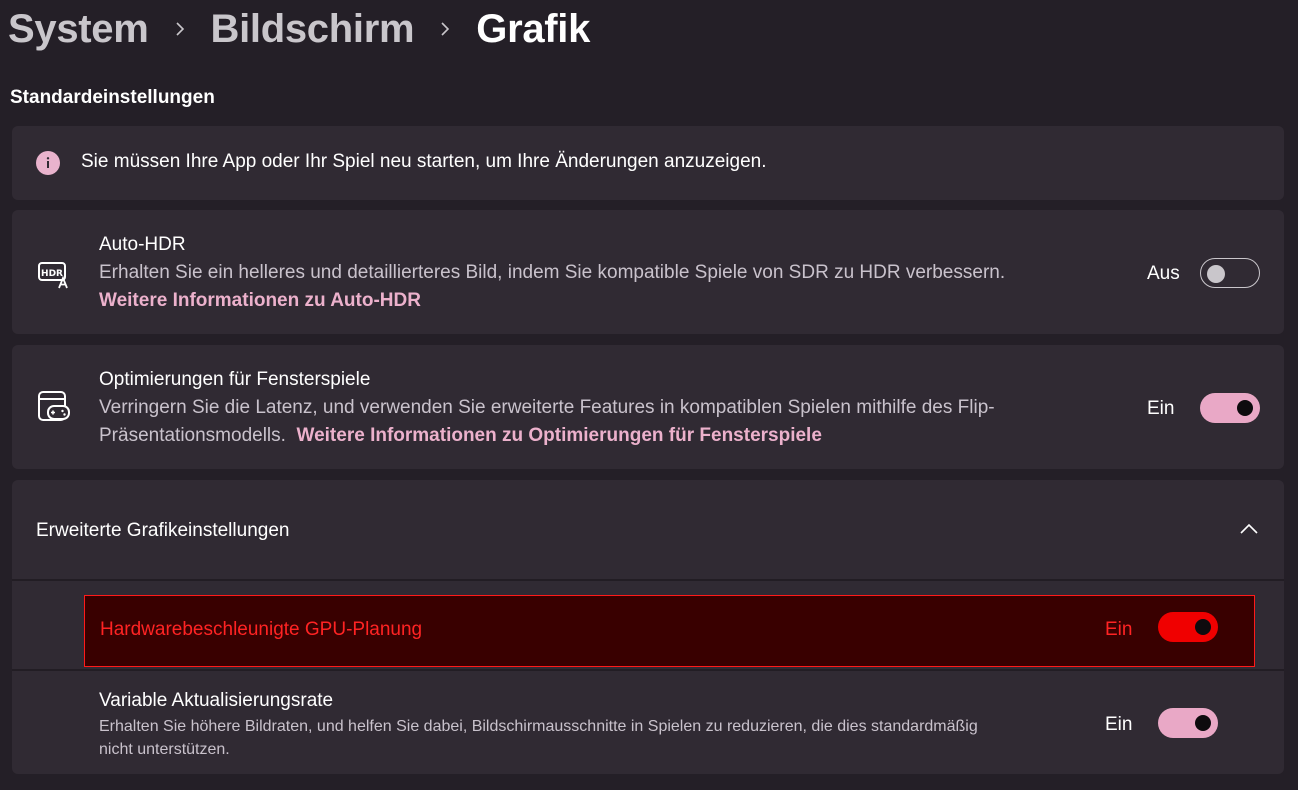 The width and height of the screenshot is (1298, 790). Describe the element at coordinates (1188, 627) in the screenshot. I see `gpu-scheduling-toggle` at that location.